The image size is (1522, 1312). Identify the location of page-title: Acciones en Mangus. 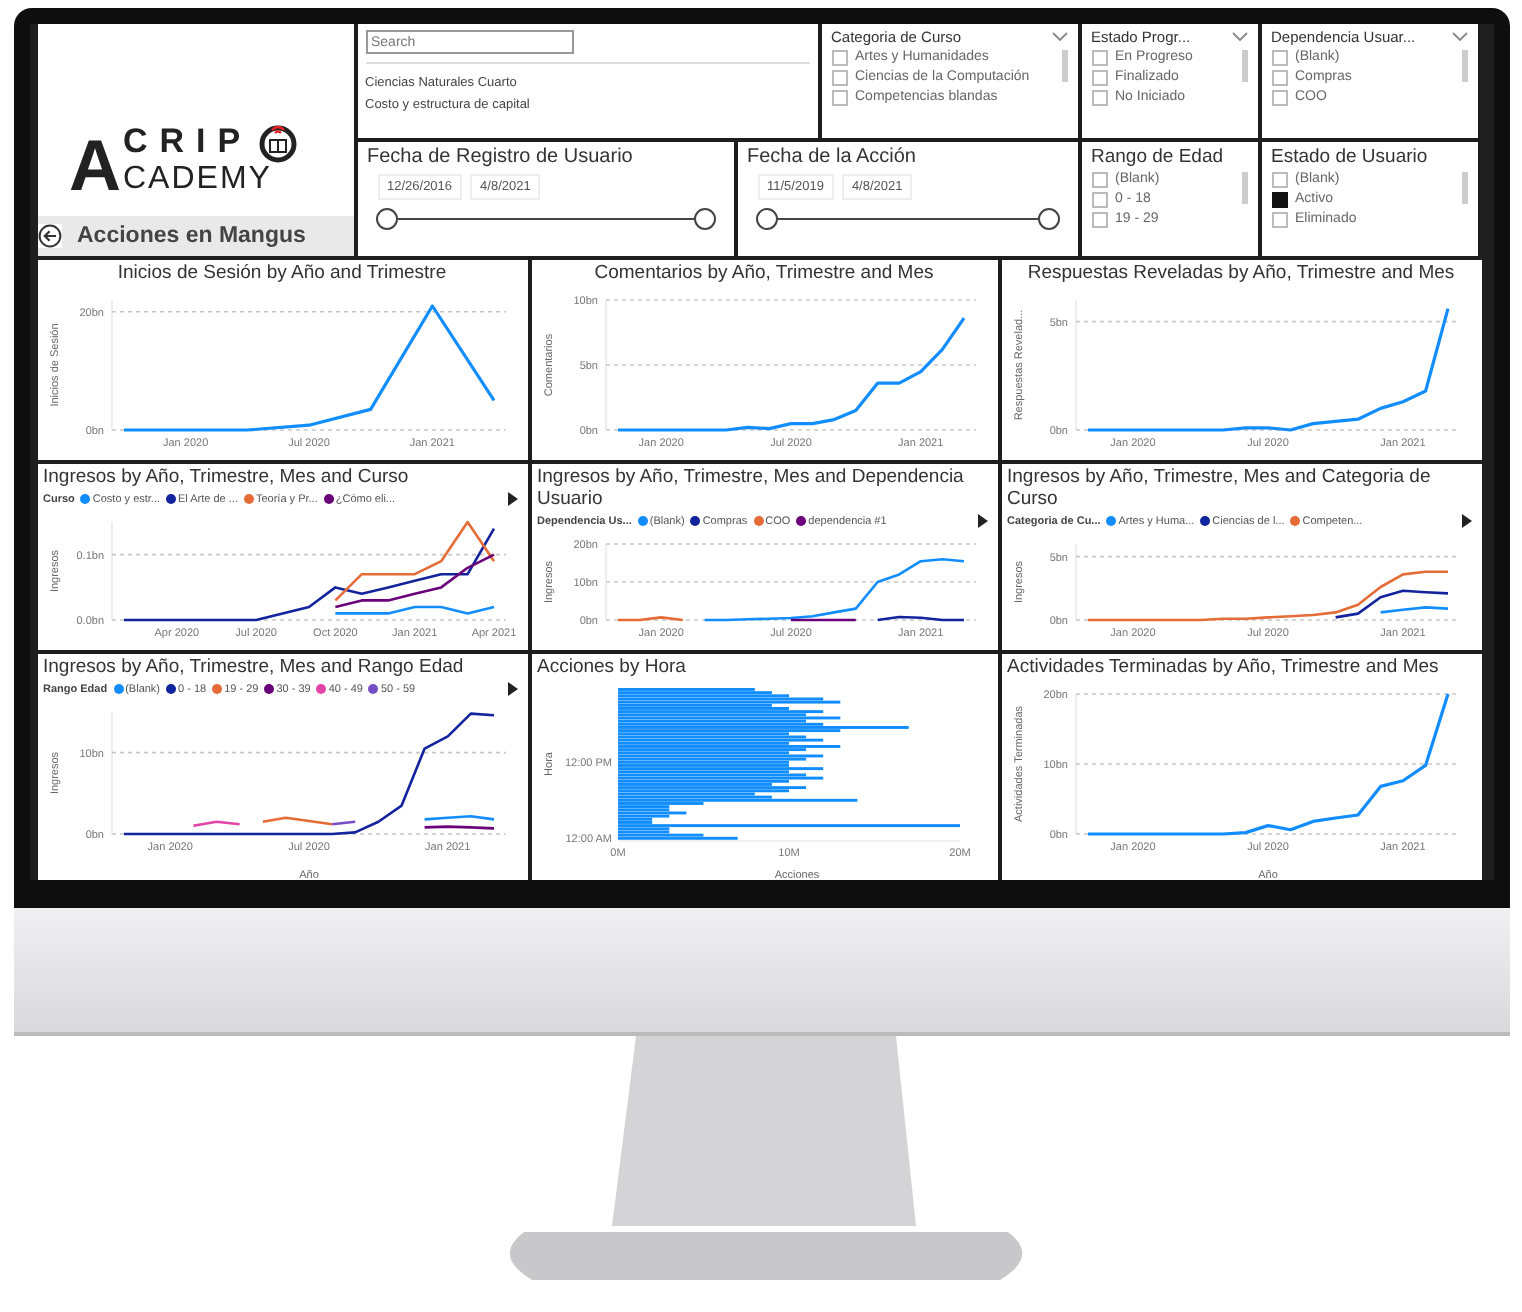
(191, 236).